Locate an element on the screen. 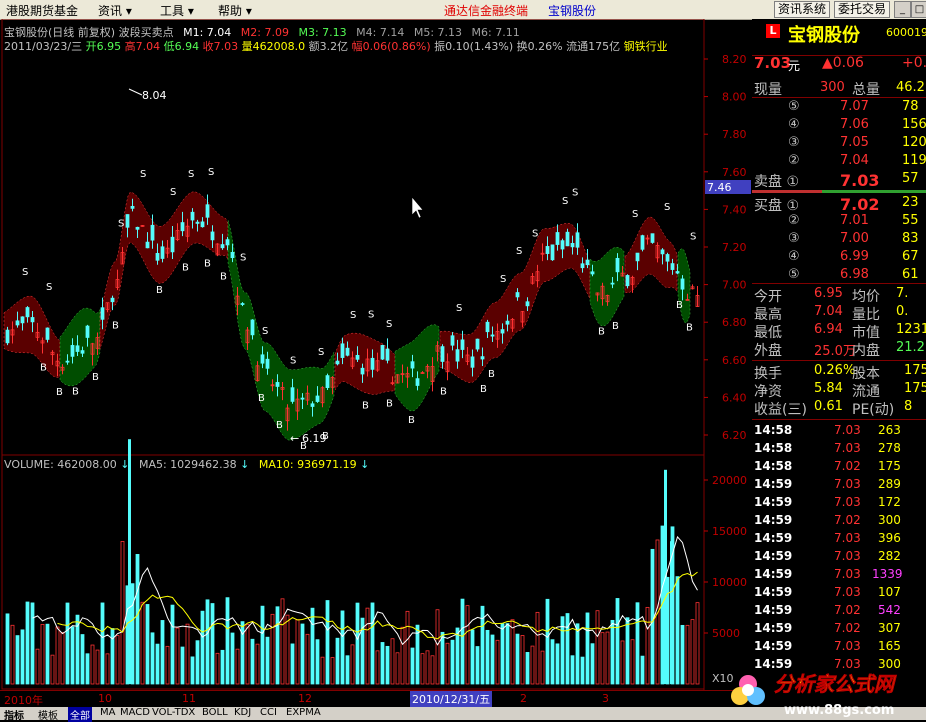 The image size is (926, 722). menu-item-help: 帮助 ▾ is located at coordinates (235, 10).